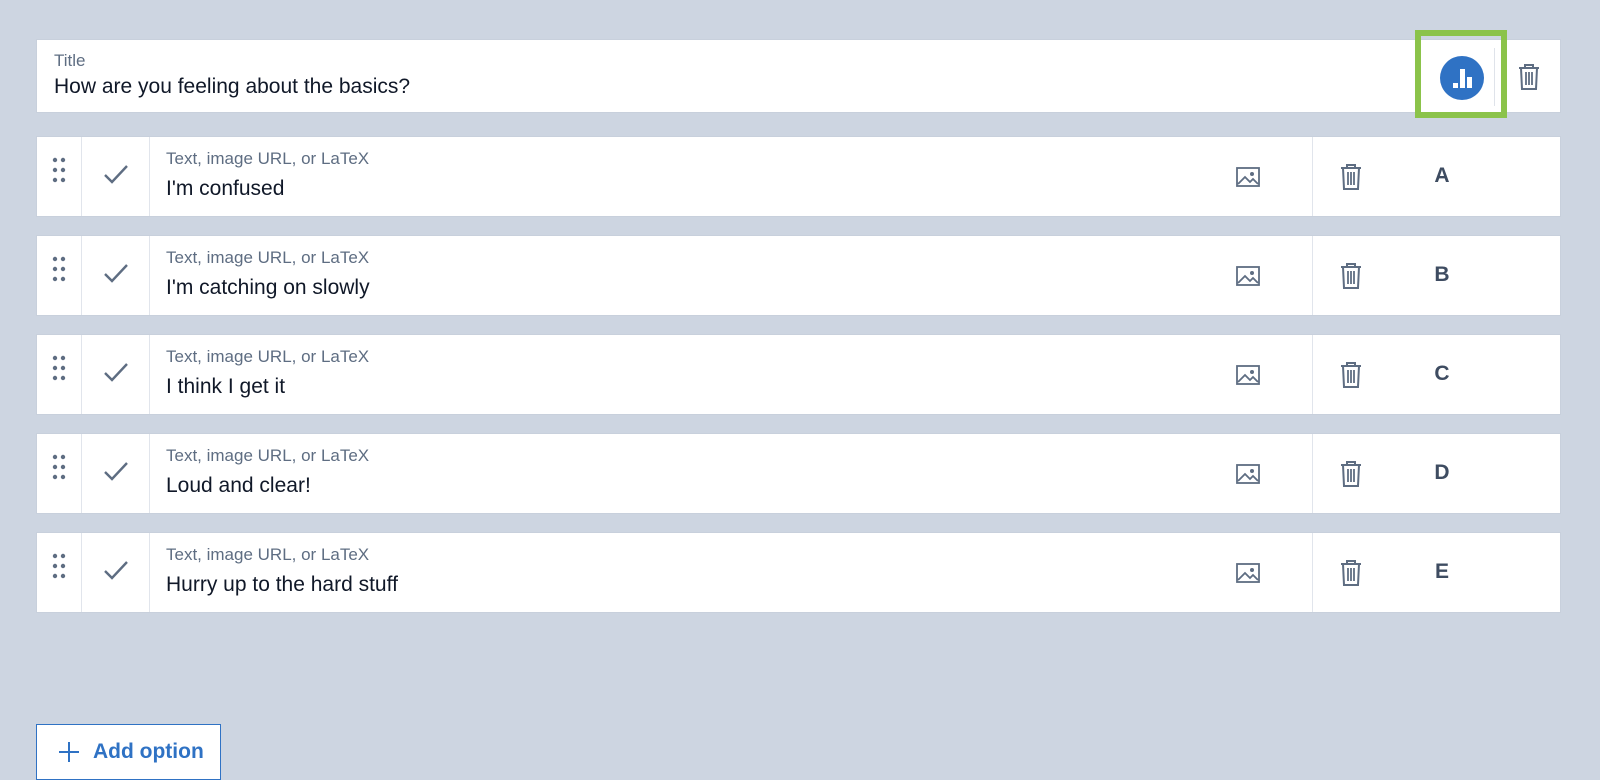  I want to click on option-row: Text, image URL, or LaTeX C, so click(798, 374).